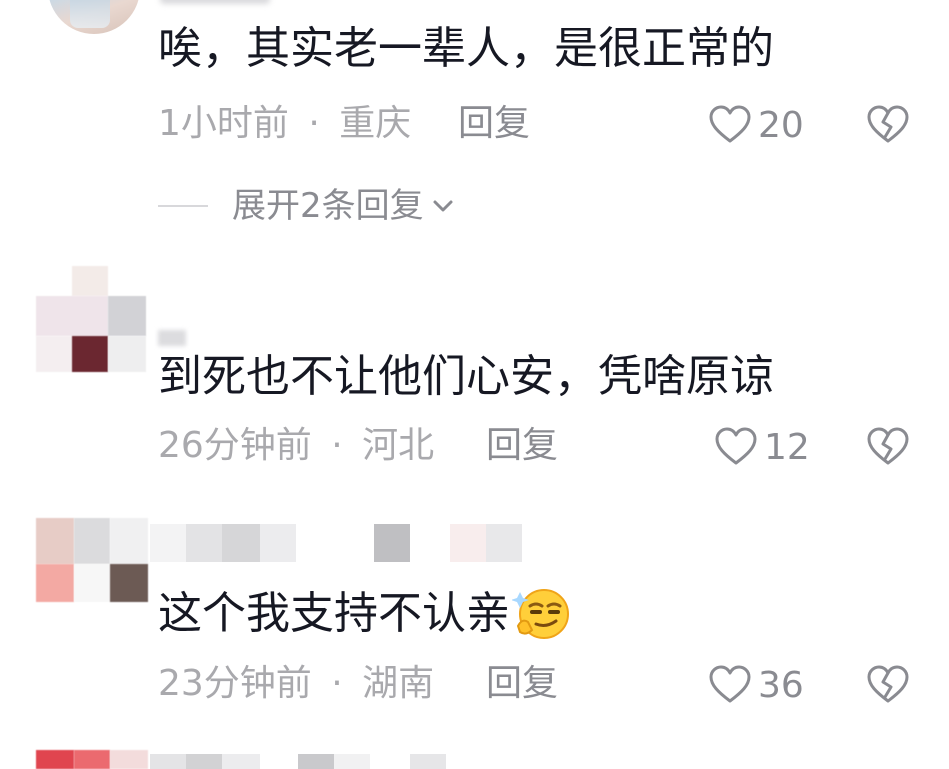 Image resolution: width=949 pixels, height=769 pixels. I want to click on like-button: 36, so click(756, 686).